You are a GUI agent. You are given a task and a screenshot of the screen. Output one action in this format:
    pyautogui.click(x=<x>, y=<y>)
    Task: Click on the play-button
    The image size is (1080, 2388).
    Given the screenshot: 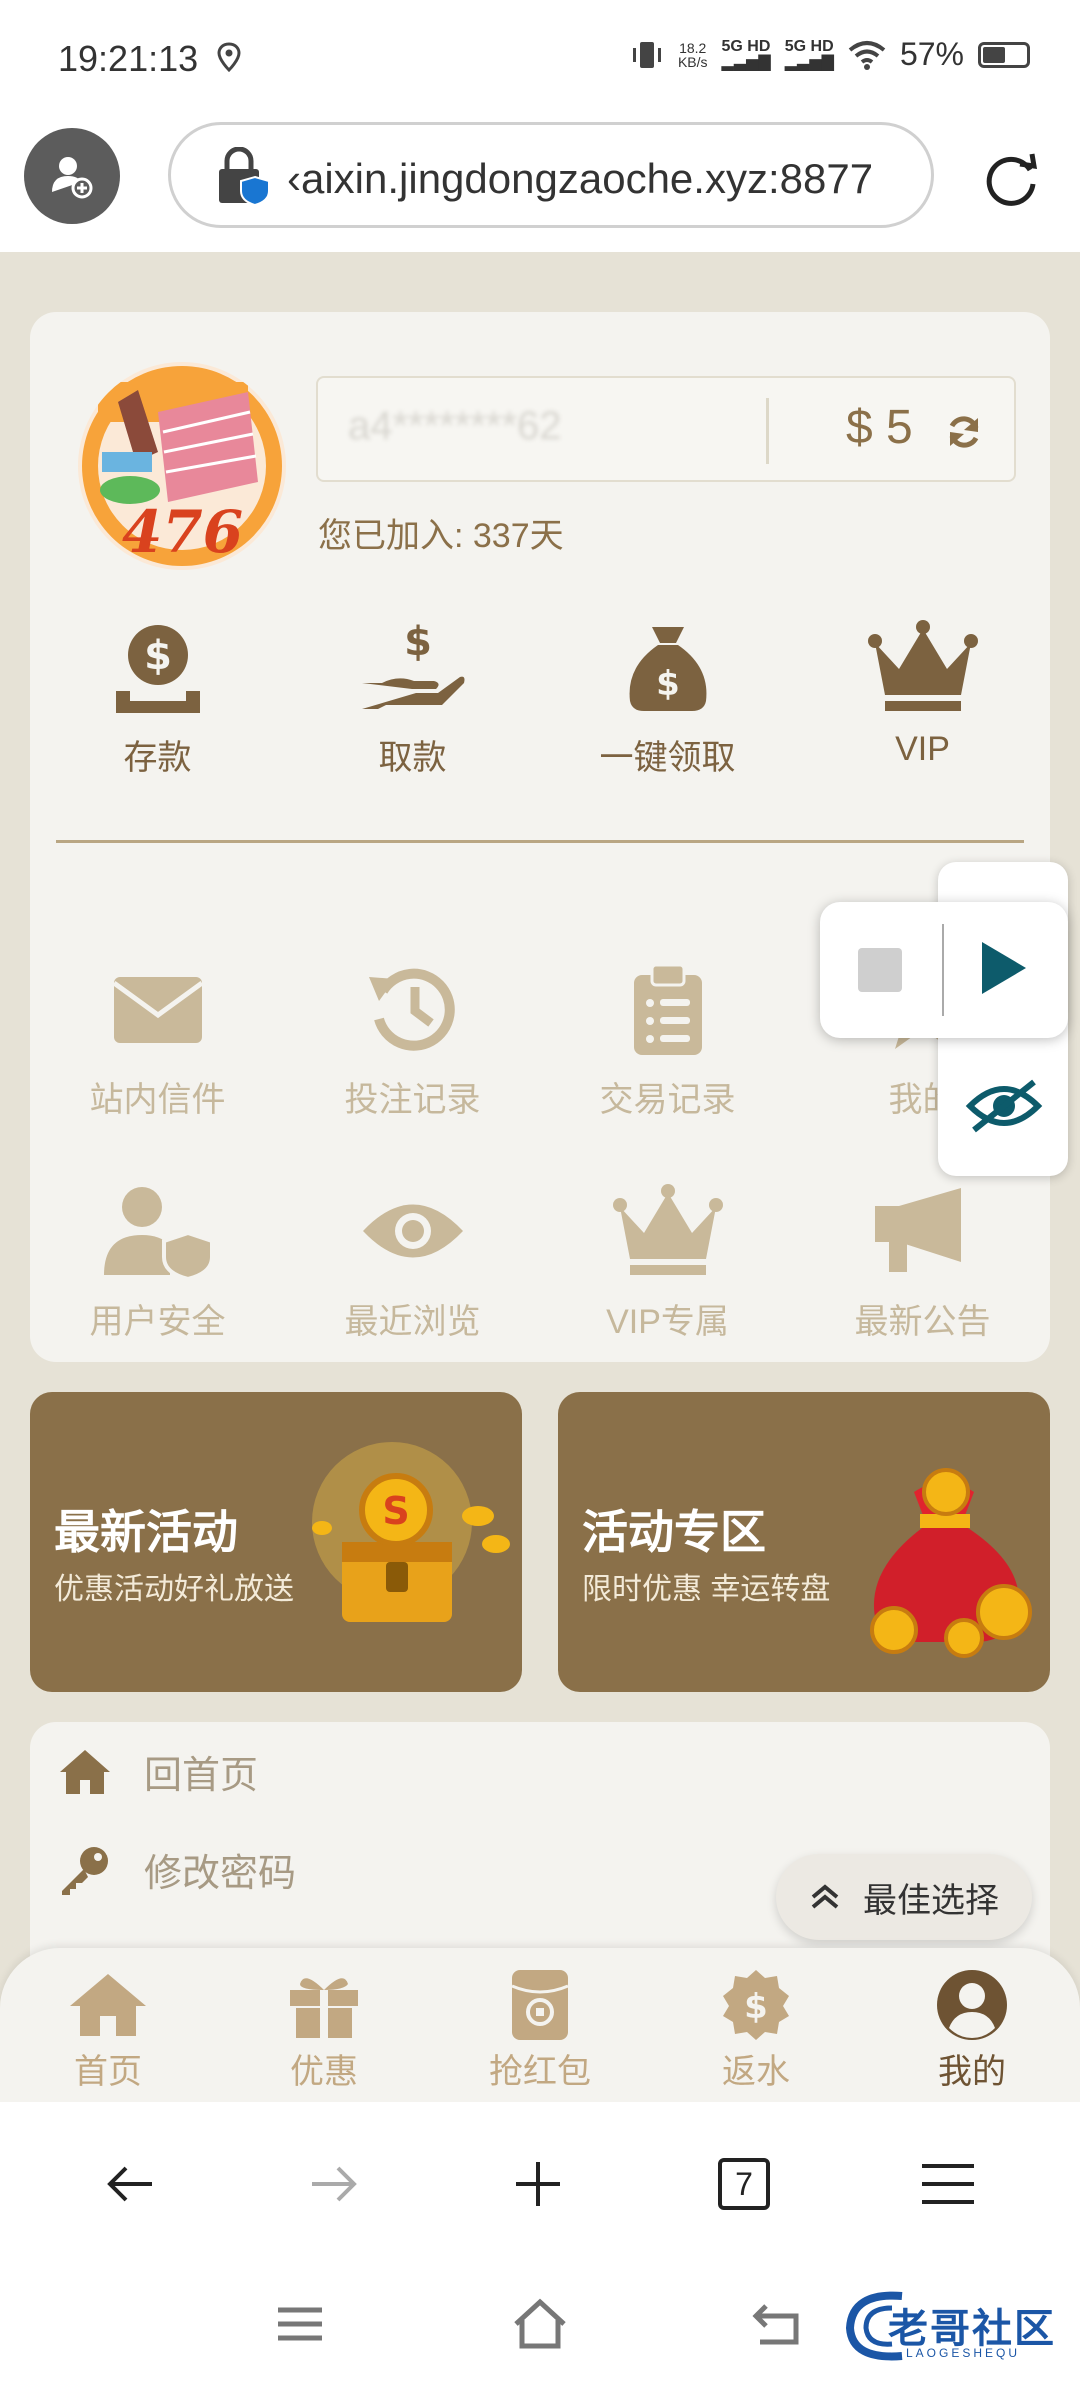 What is the action you would take?
    pyautogui.click(x=1004, y=968)
    